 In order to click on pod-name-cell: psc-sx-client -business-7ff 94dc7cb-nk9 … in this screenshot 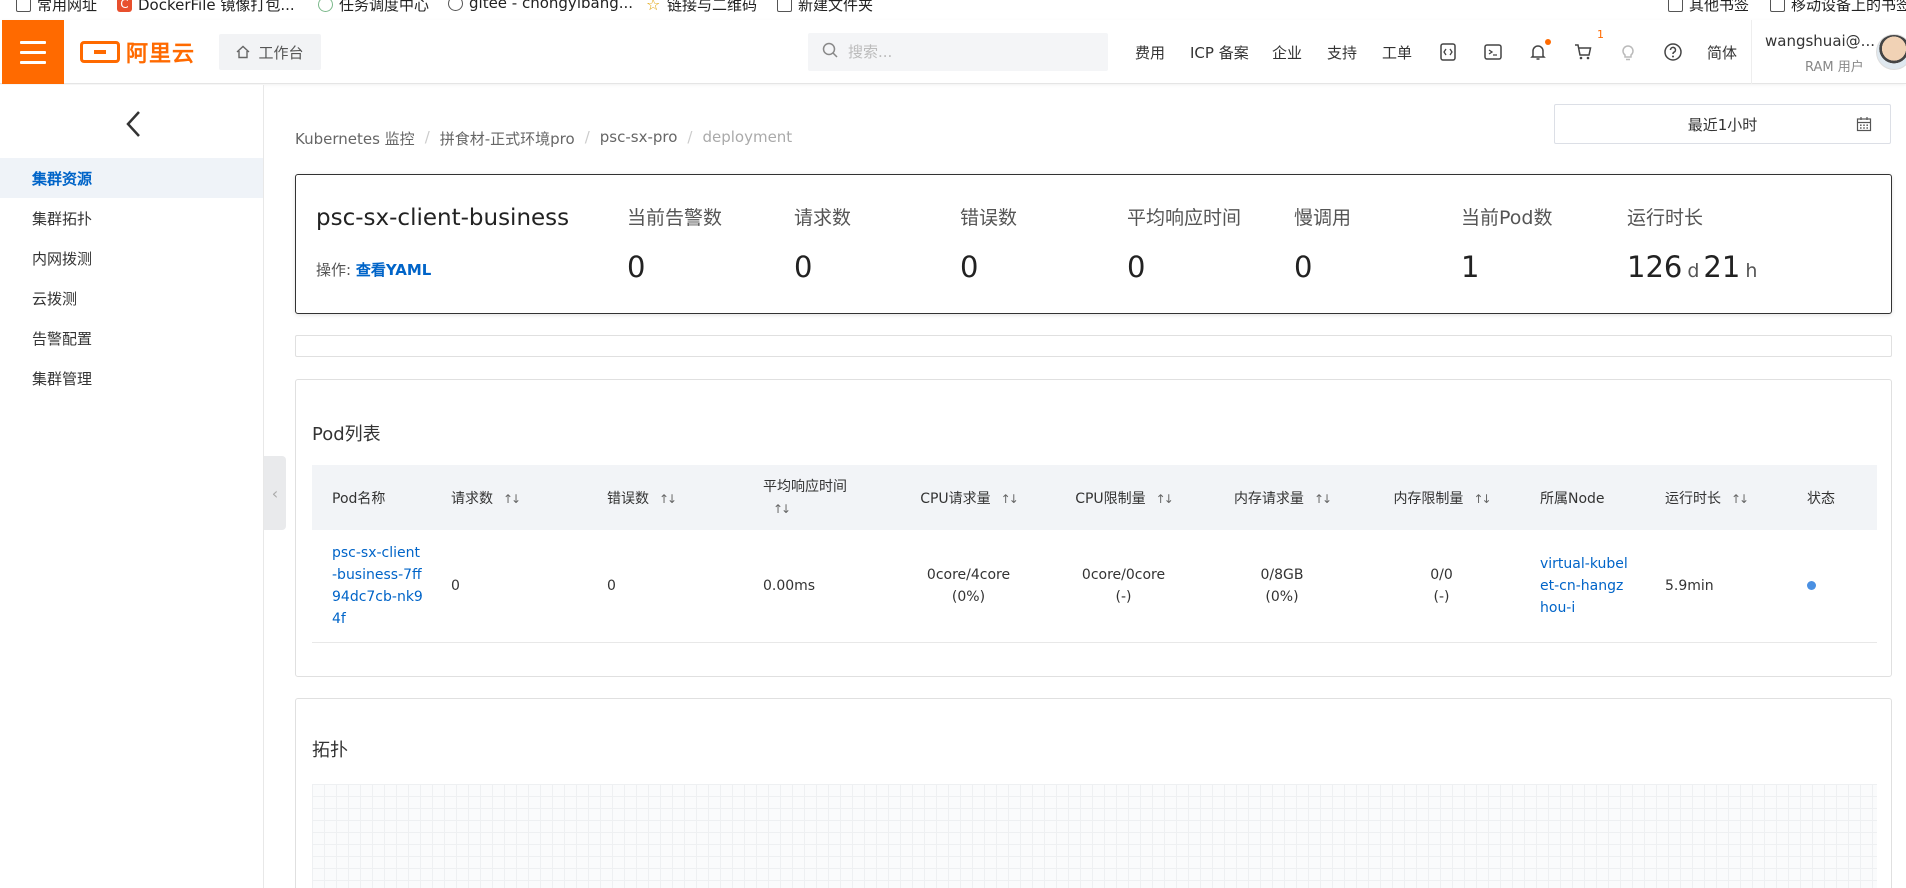, I will do `click(371, 586)`.